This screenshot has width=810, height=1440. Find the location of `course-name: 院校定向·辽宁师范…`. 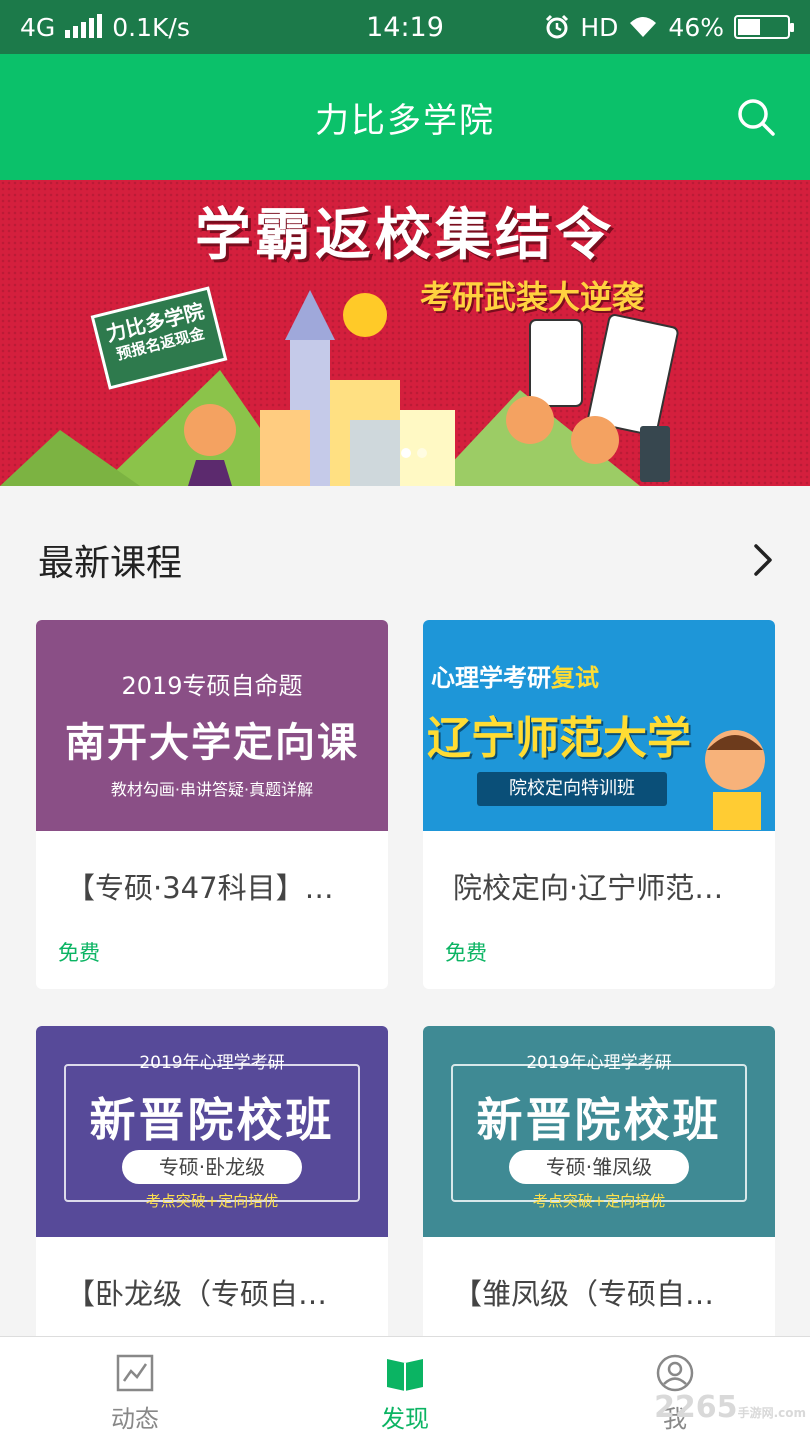

course-name: 院校定向·辽宁师范… is located at coordinates (588, 888).